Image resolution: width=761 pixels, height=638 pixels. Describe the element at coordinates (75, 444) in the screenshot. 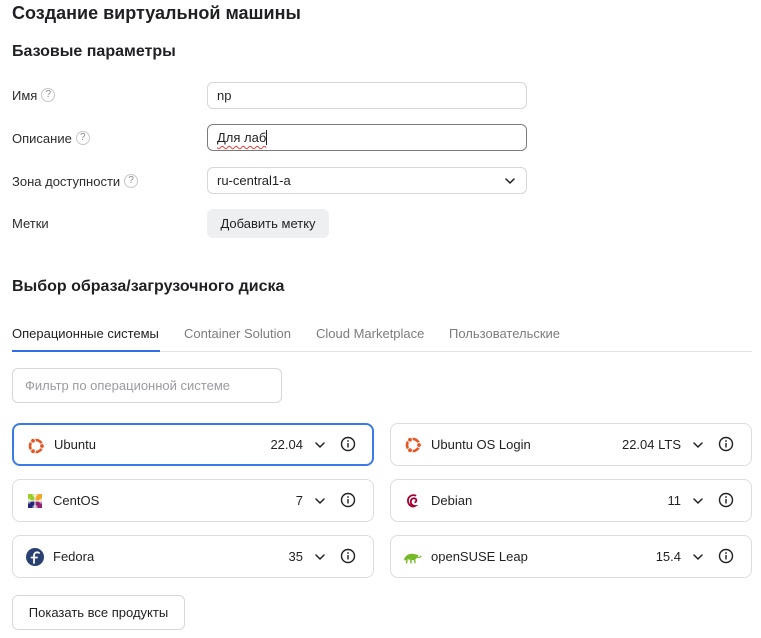

I see `os-name: Ubuntu` at that location.